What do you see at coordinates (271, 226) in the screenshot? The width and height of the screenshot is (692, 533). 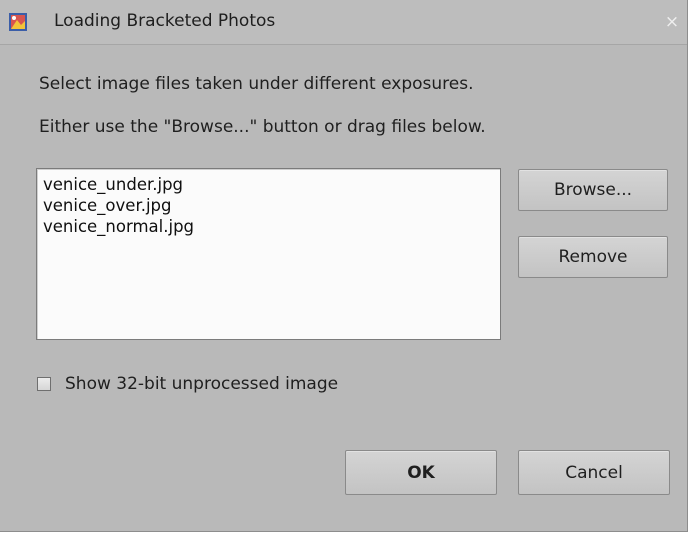 I see `list-item: venice_normal.jpg` at bounding box center [271, 226].